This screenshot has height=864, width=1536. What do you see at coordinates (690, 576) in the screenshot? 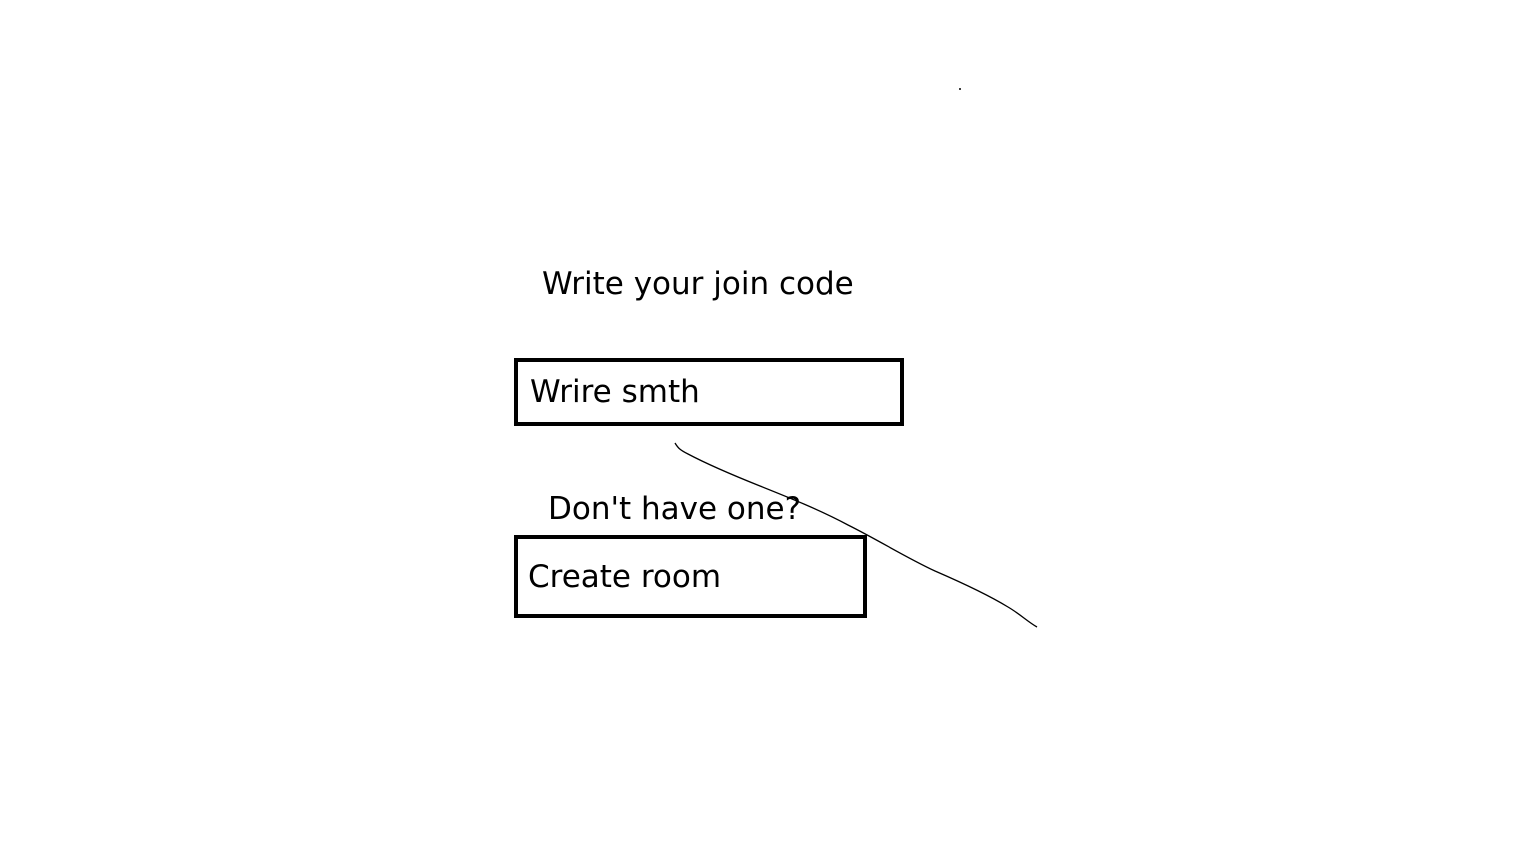
I see `create-room-button: Create room` at bounding box center [690, 576].